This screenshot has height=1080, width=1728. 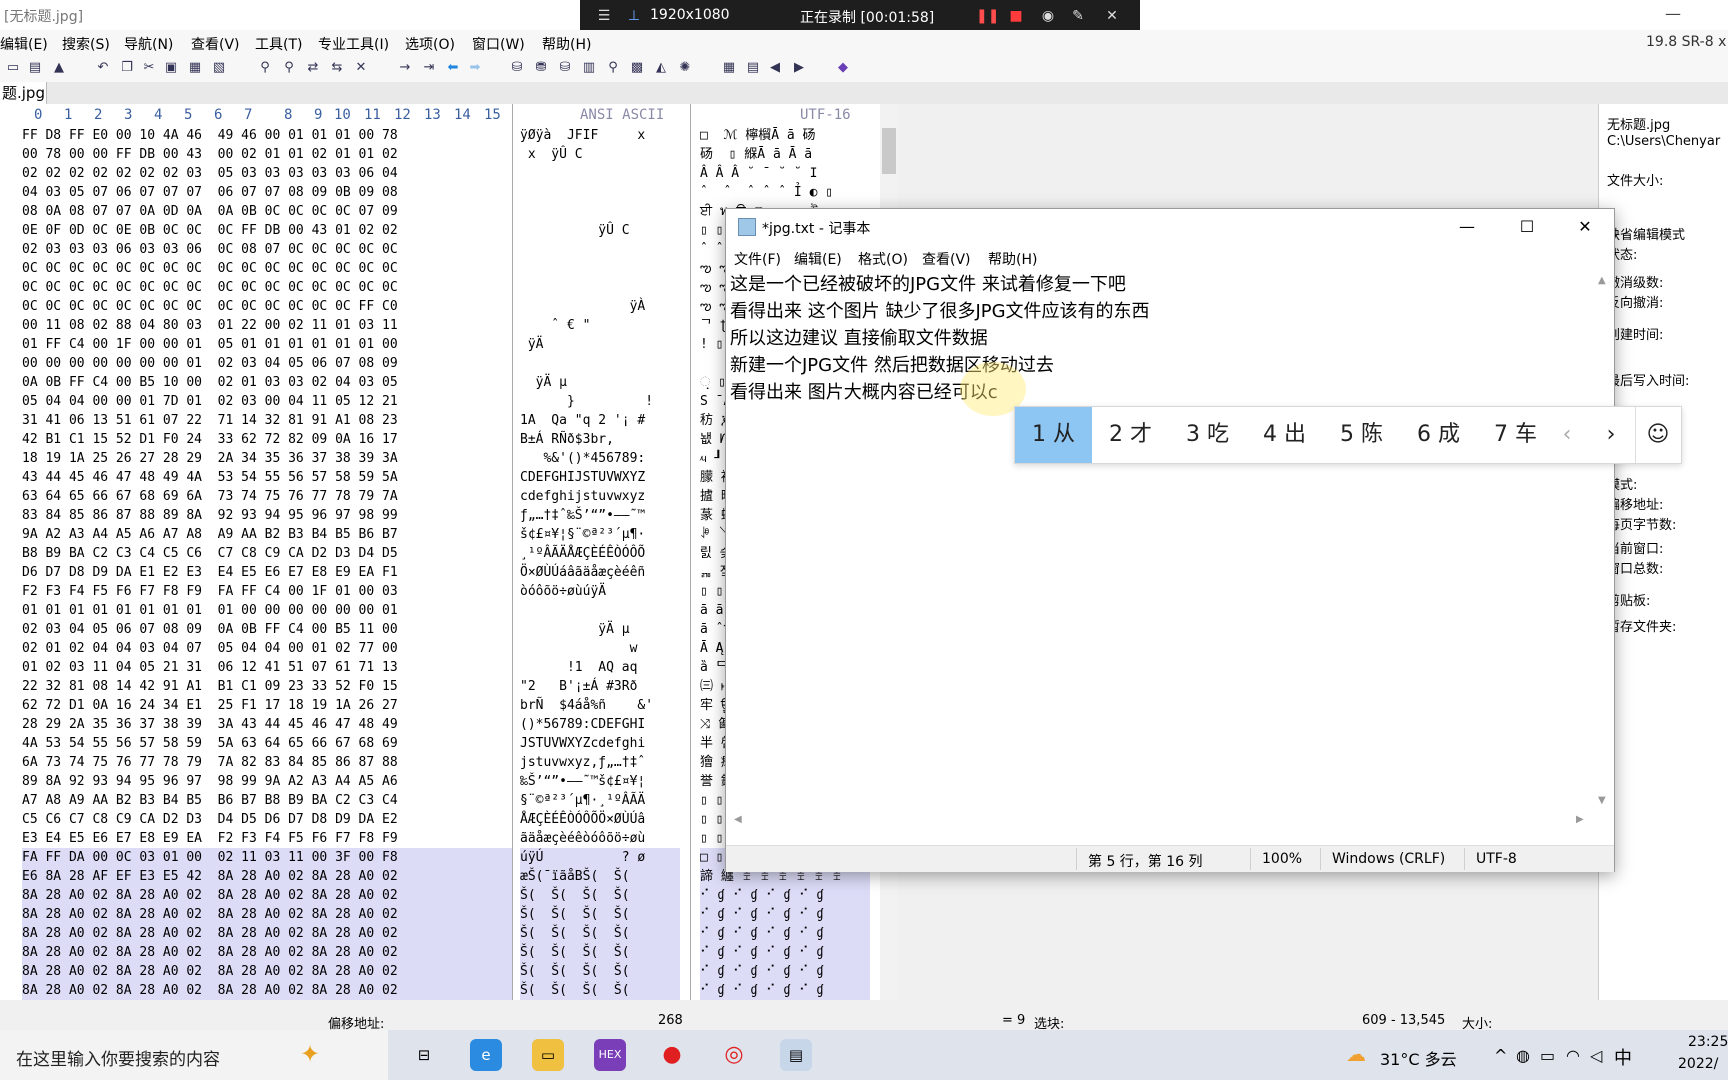 I want to click on maximize-icon: ☐, so click(x=1527, y=227).